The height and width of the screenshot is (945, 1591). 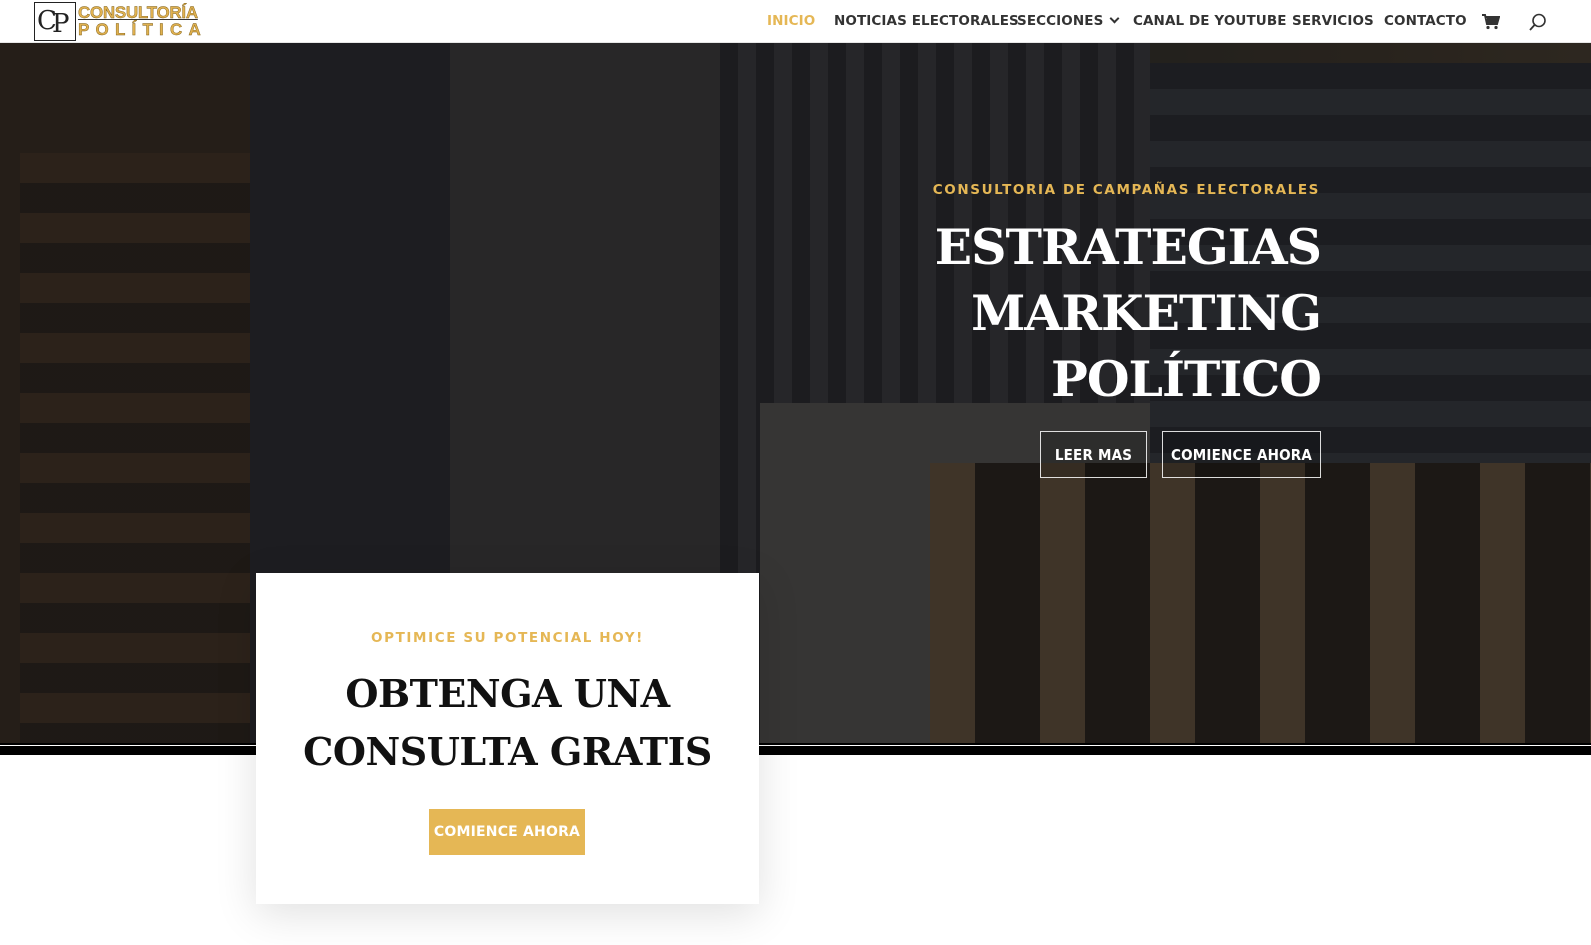 I want to click on card-eyebrow: OPTIMICE SU POTENCIAL HOY!, so click(x=507, y=638).